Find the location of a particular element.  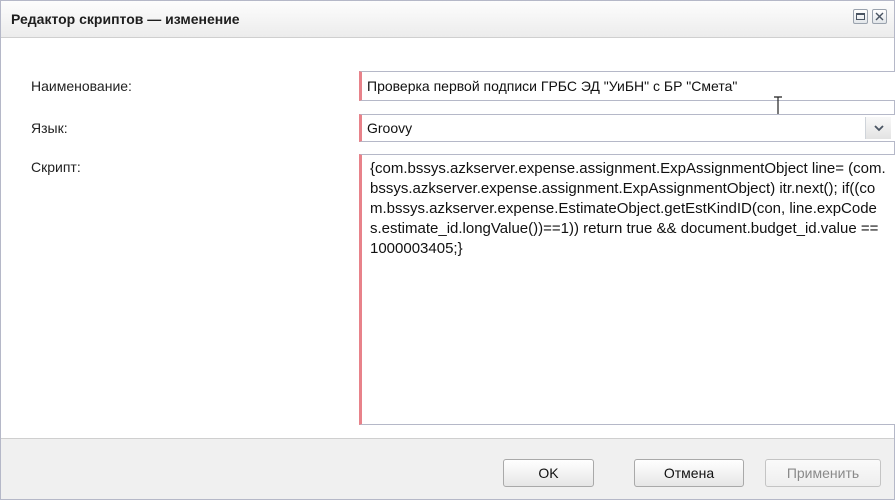

language-value: Groovy is located at coordinates (390, 128).